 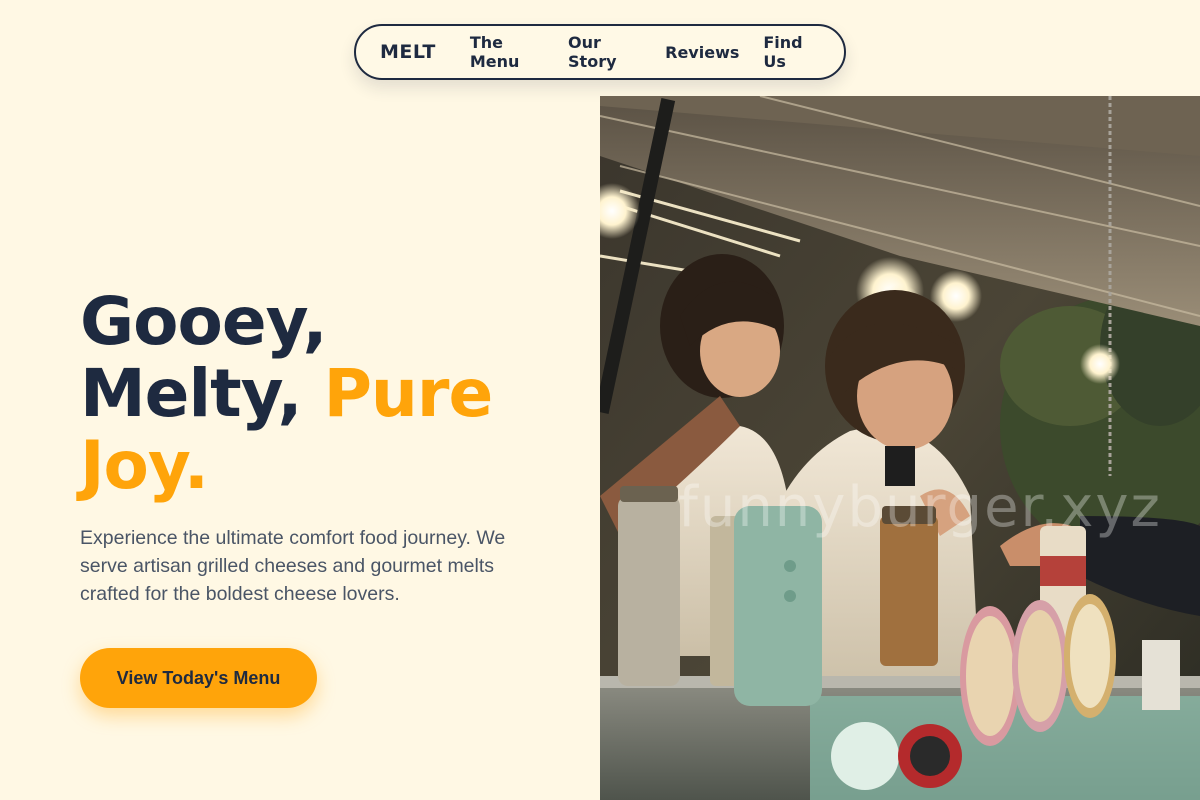 I want to click on view-menu-button: View Today's Menu, so click(x=198, y=678).